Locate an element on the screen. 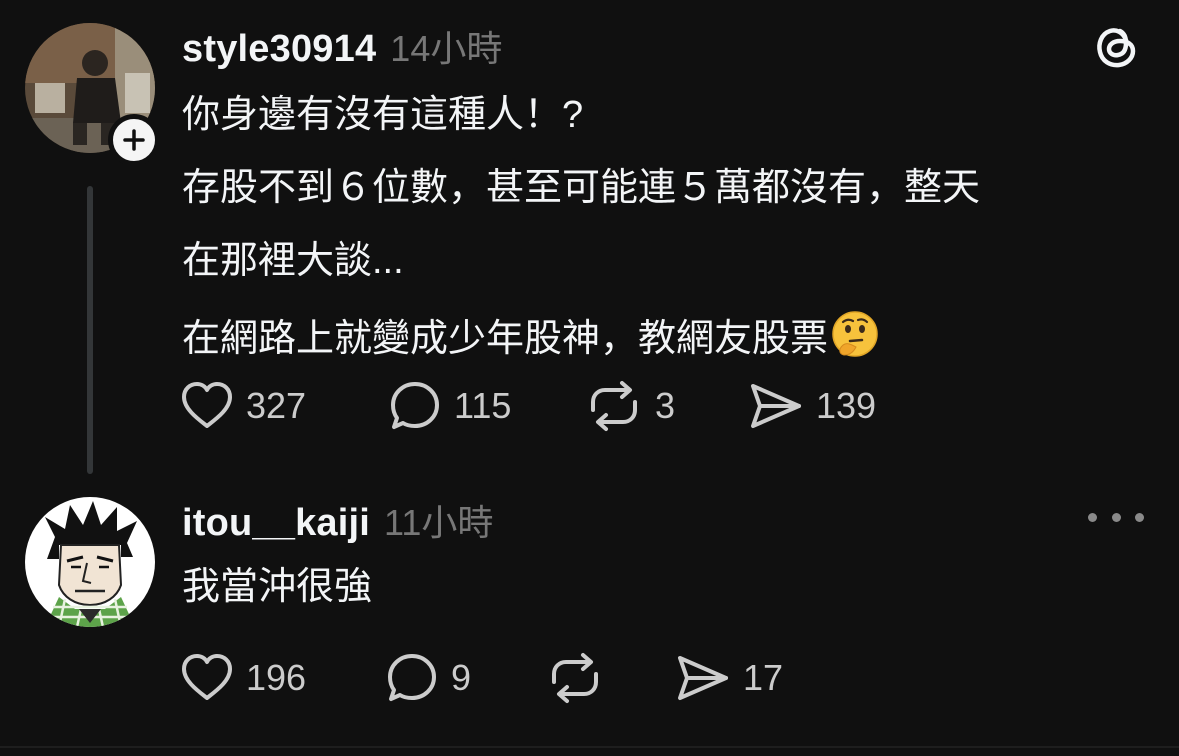 The image size is (1179, 756). post-text-line-content: 在網路上就變成少年股神，教網友股票 is located at coordinates (505, 339).